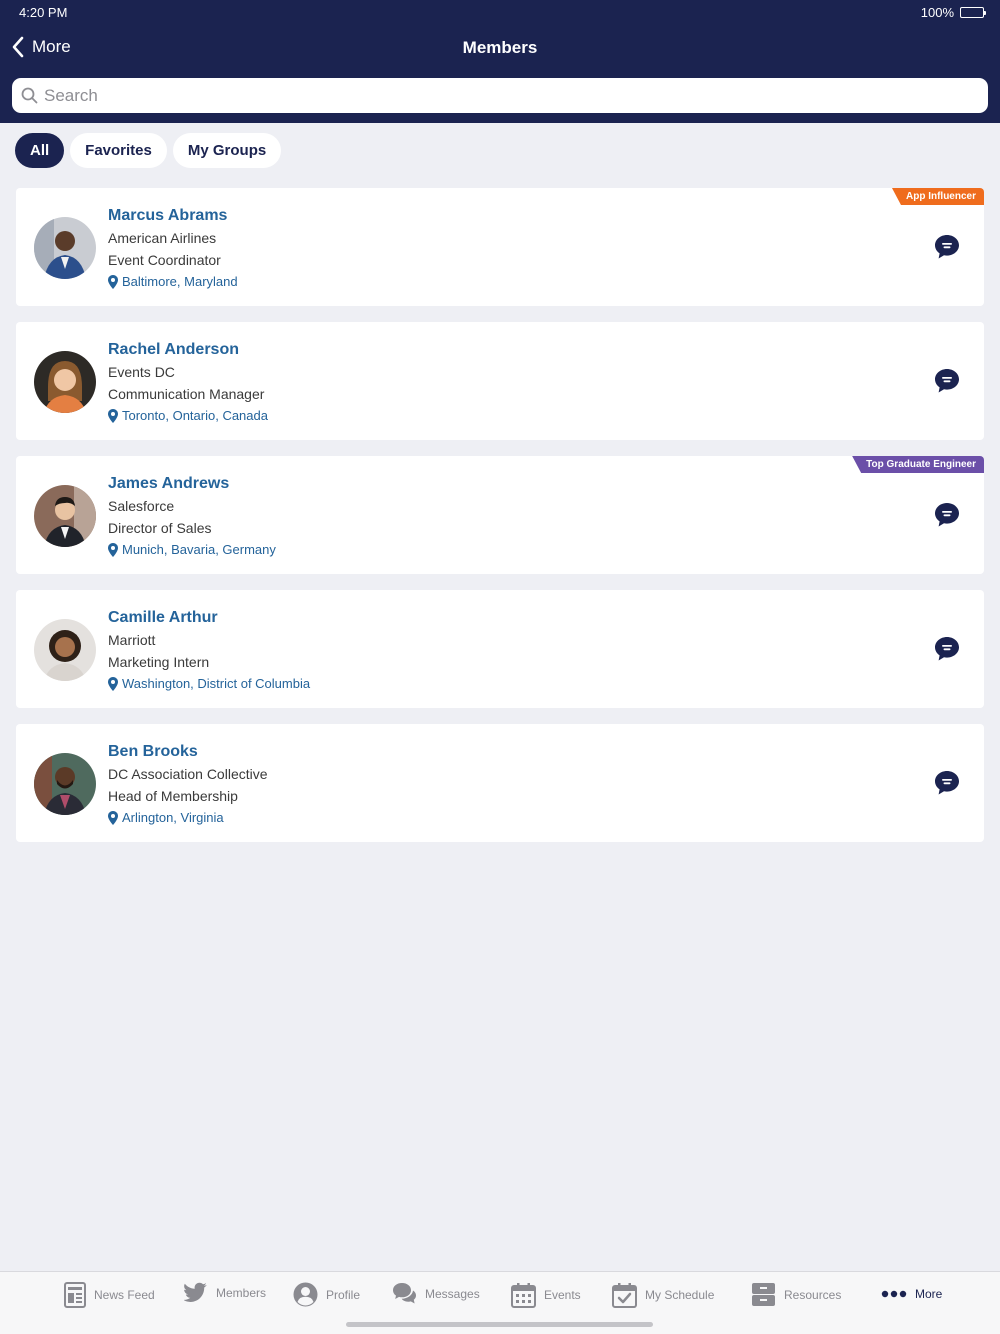 The image size is (1000, 1334). I want to click on nav-header: 4:20 PM 100% More Members, so click(500, 61).